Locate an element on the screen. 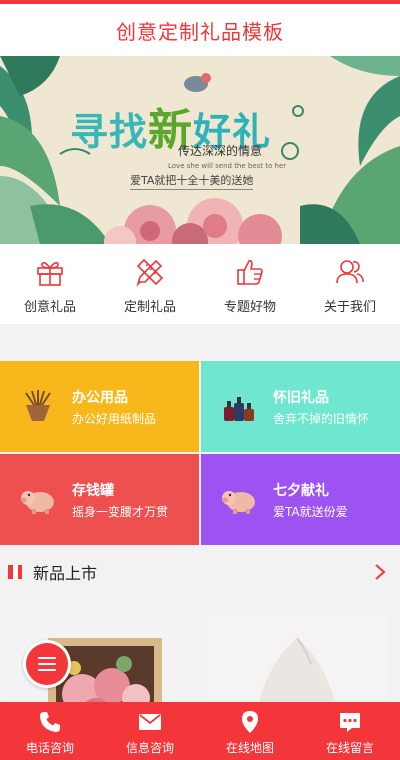  quick-nav-label: 创意礼品 is located at coordinates (49, 307).